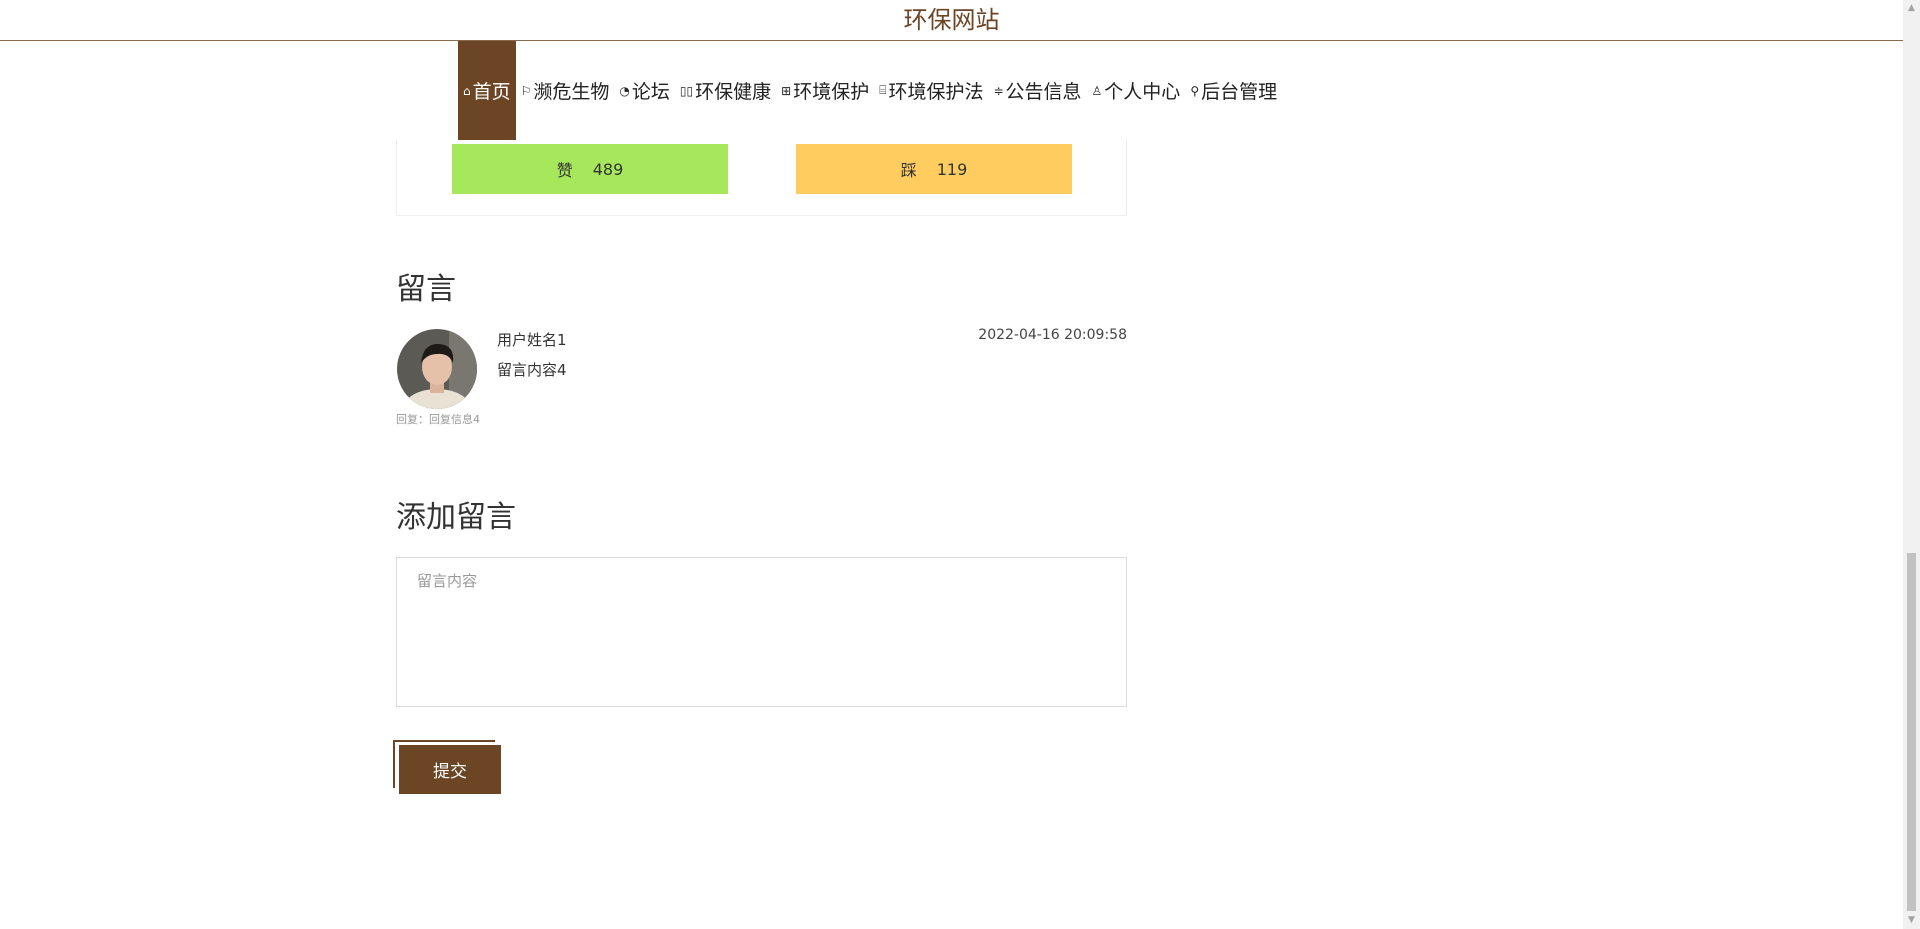  Describe the element at coordinates (761, 632) in the screenshot. I see `comment-textarea` at that location.